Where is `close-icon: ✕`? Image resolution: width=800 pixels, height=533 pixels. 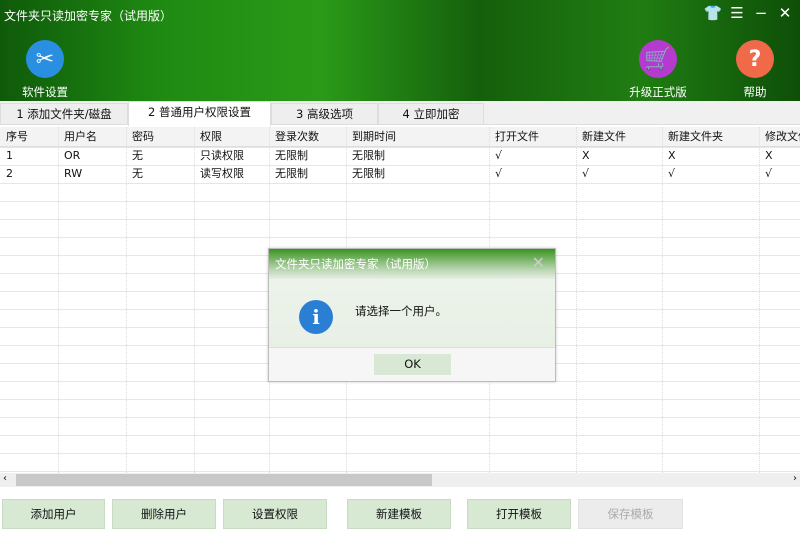 close-icon: ✕ is located at coordinates (785, 13).